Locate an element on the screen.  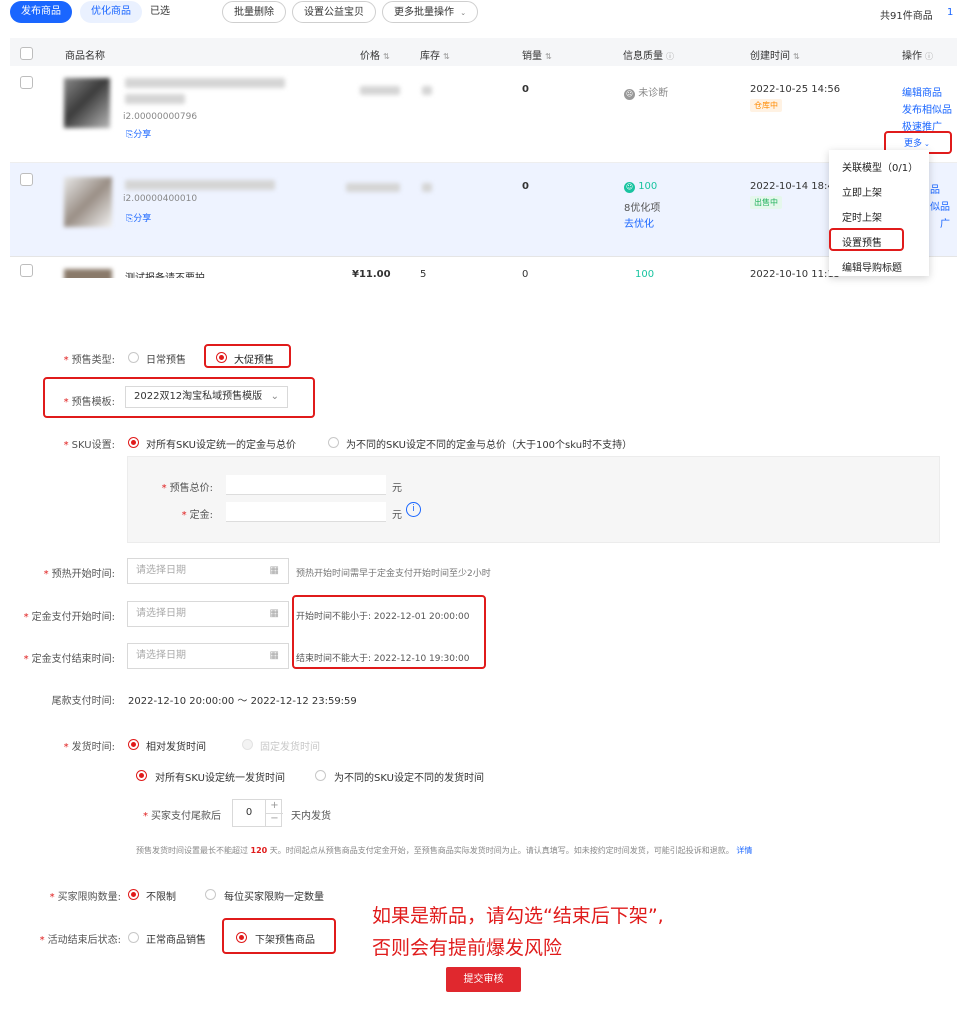
no-limit-label: 不限制 is located at coordinates (161, 897).